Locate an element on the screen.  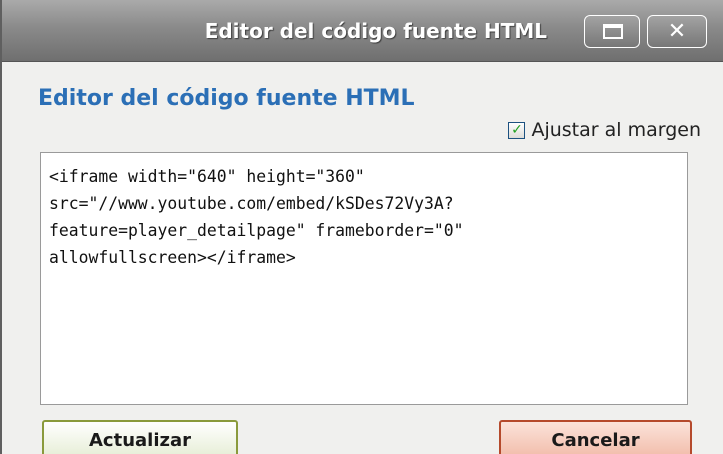
word-wrap-option: ✓ Ajustar al margen is located at coordinates (604, 130).